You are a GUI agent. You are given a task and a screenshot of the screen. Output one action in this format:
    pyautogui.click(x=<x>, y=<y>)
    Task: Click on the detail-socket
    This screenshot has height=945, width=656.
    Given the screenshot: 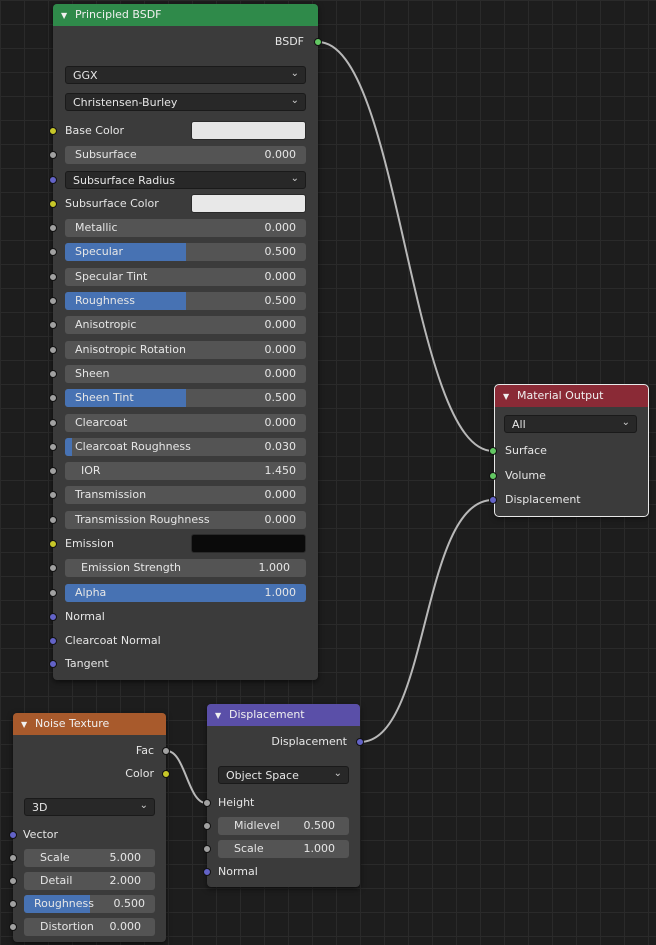 What is the action you would take?
    pyautogui.click(x=13, y=881)
    